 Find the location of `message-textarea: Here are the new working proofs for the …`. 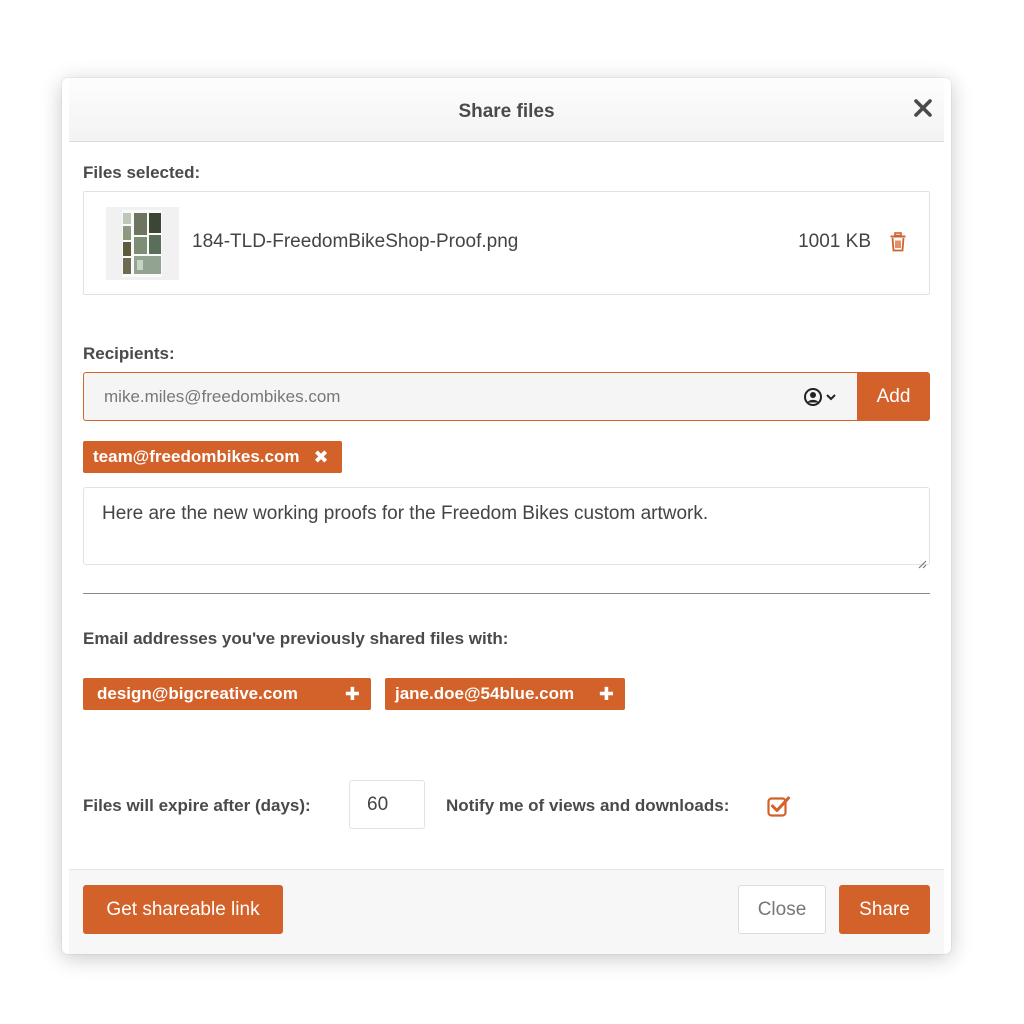

message-textarea: Here are the new working proofs for the … is located at coordinates (506, 528).